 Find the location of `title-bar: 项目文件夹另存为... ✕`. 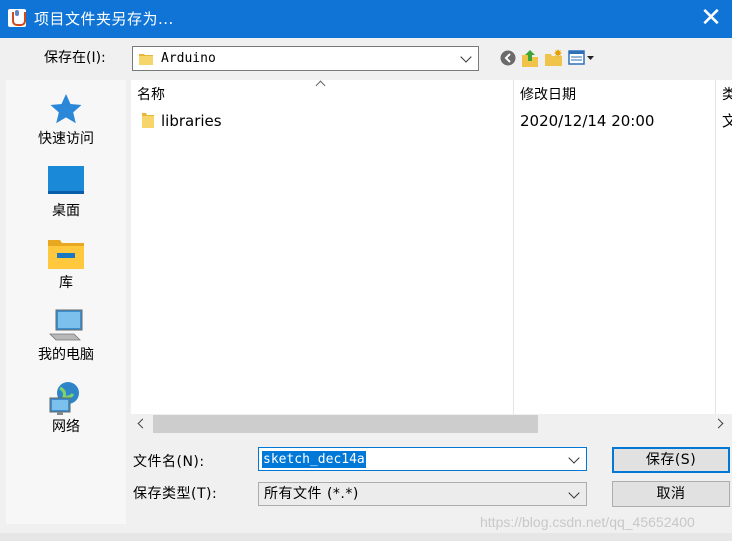

title-bar: 项目文件夹另存为... ✕ is located at coordinates (366, 19).